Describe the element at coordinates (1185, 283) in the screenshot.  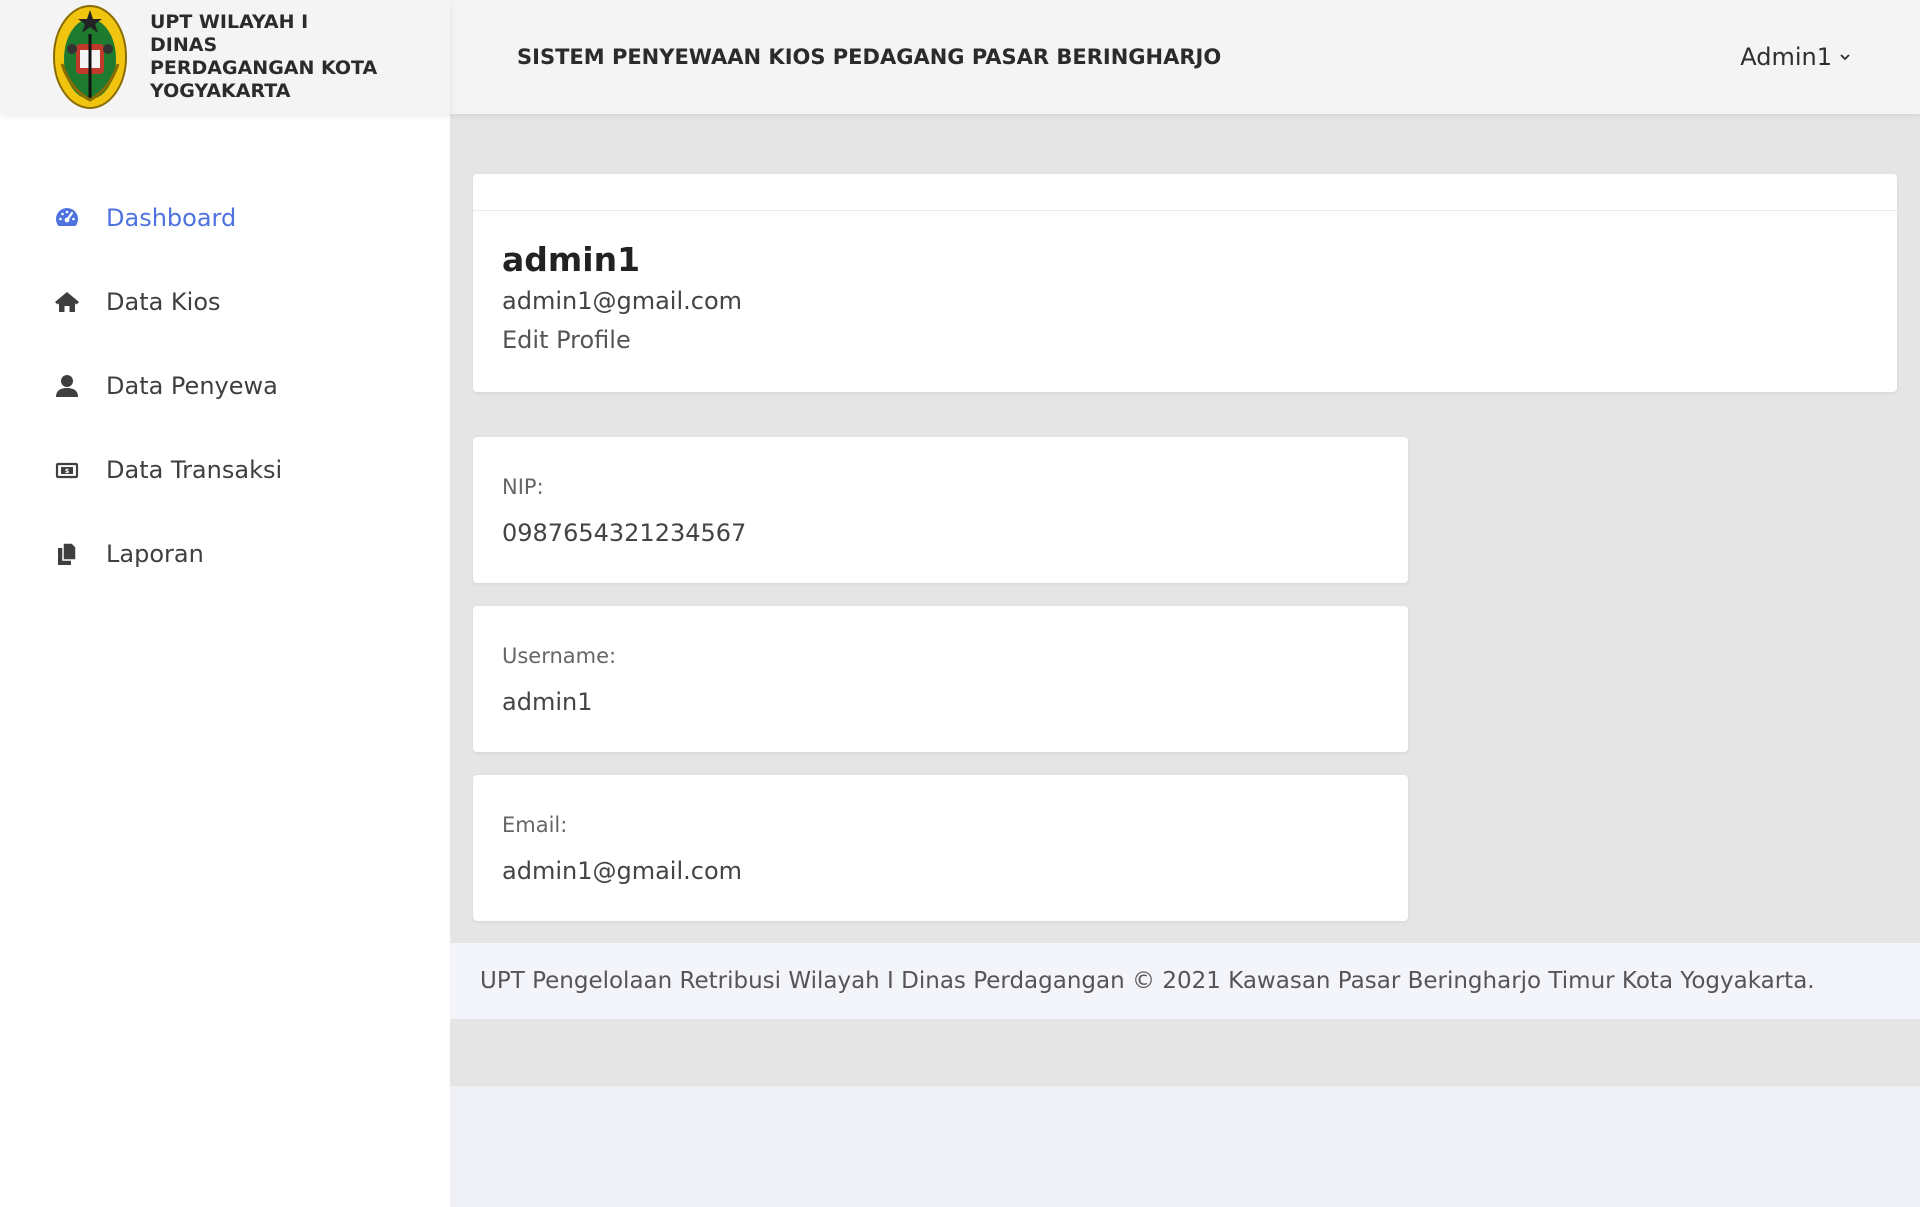
I see `profile-card: admin1 admin1@gmail.com Edit Profile` at that location.